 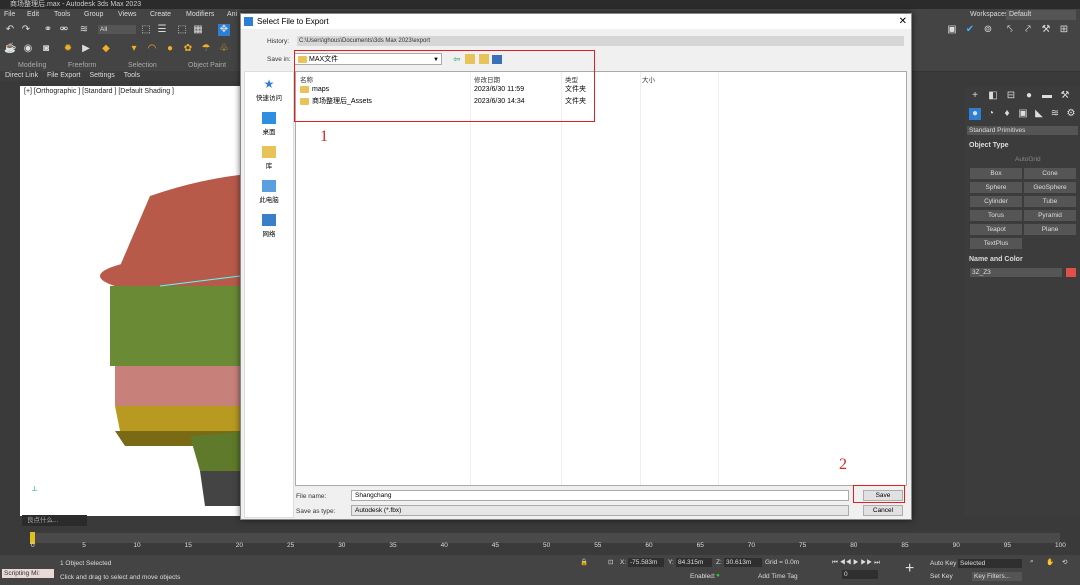 I want to click on sphere-button: Sphere, so click(x=996, y=187).